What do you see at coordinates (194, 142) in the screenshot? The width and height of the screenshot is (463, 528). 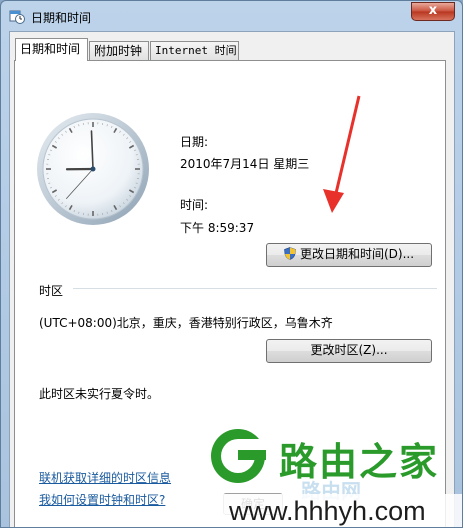 I see `date-label: 日期:` at bounding box center [194, 142].